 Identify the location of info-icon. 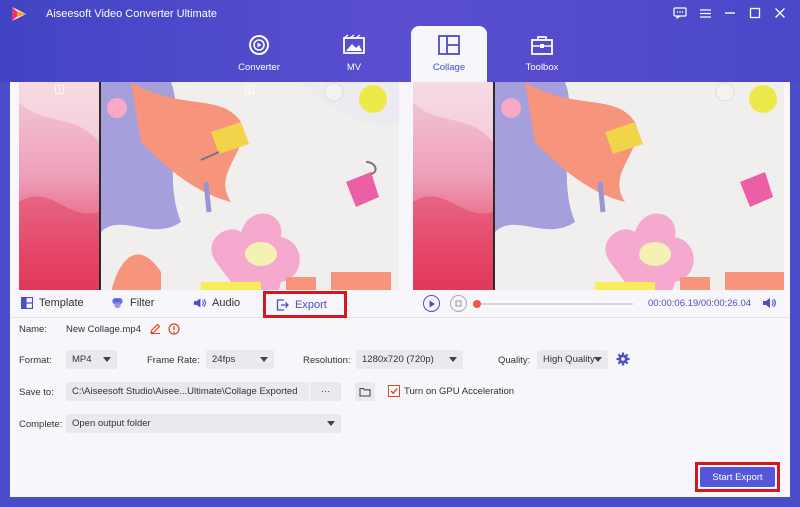
(174, 330).